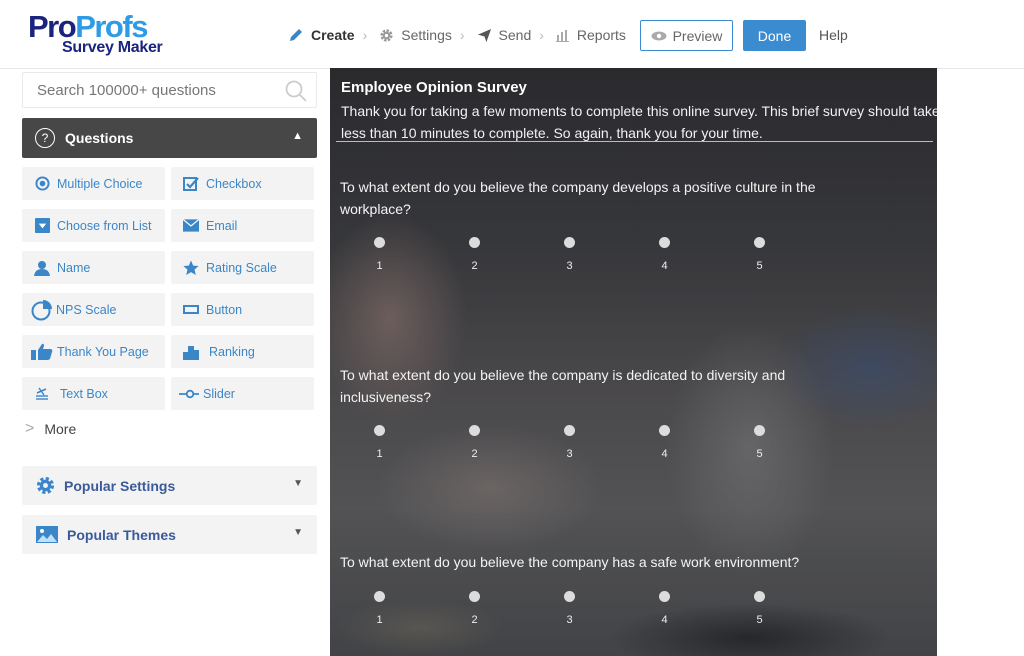 The image size is (1024, 656). What do you see at coordinates (103, 351) in the screenshot?
I see `question-type-label: Thank You Page` at bounding box center [103, 351].